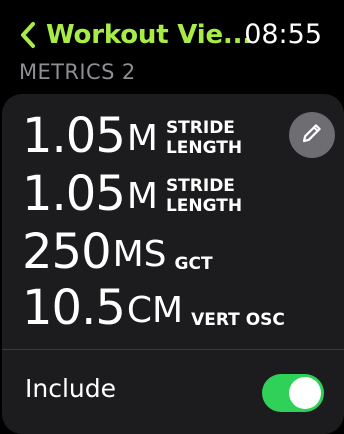 This screenshot has width=344, height=434. I want to click on chevron-left-icon, so click(29, 35).